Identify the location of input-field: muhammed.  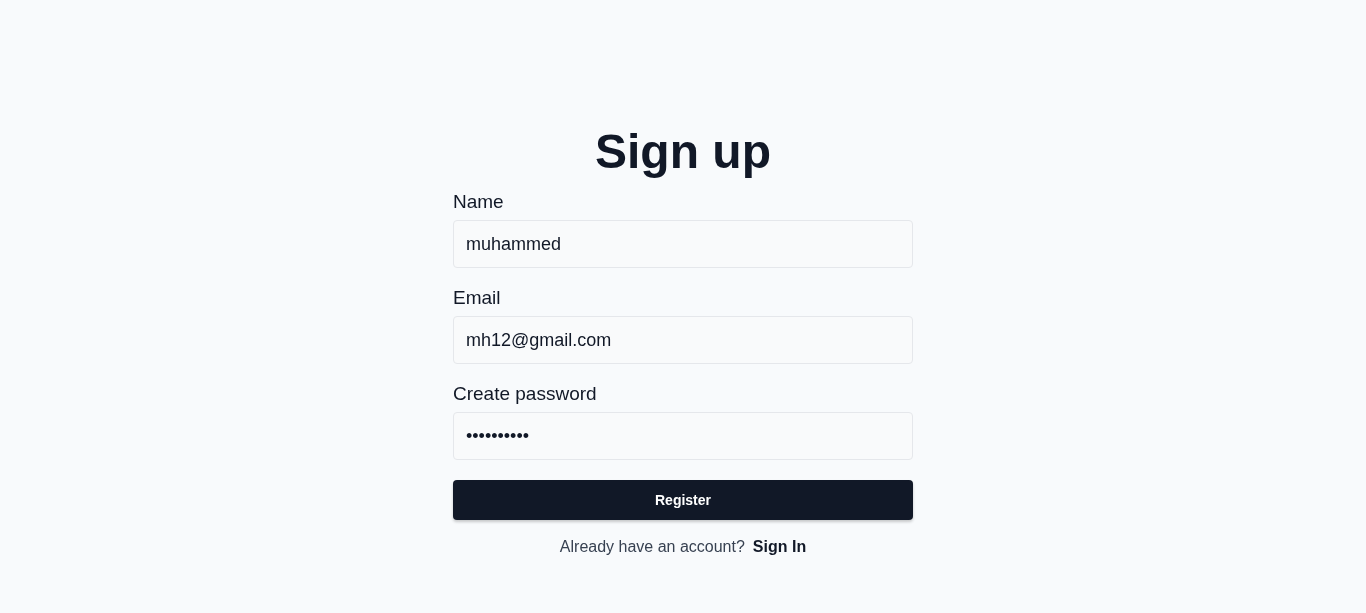
(683, 244).